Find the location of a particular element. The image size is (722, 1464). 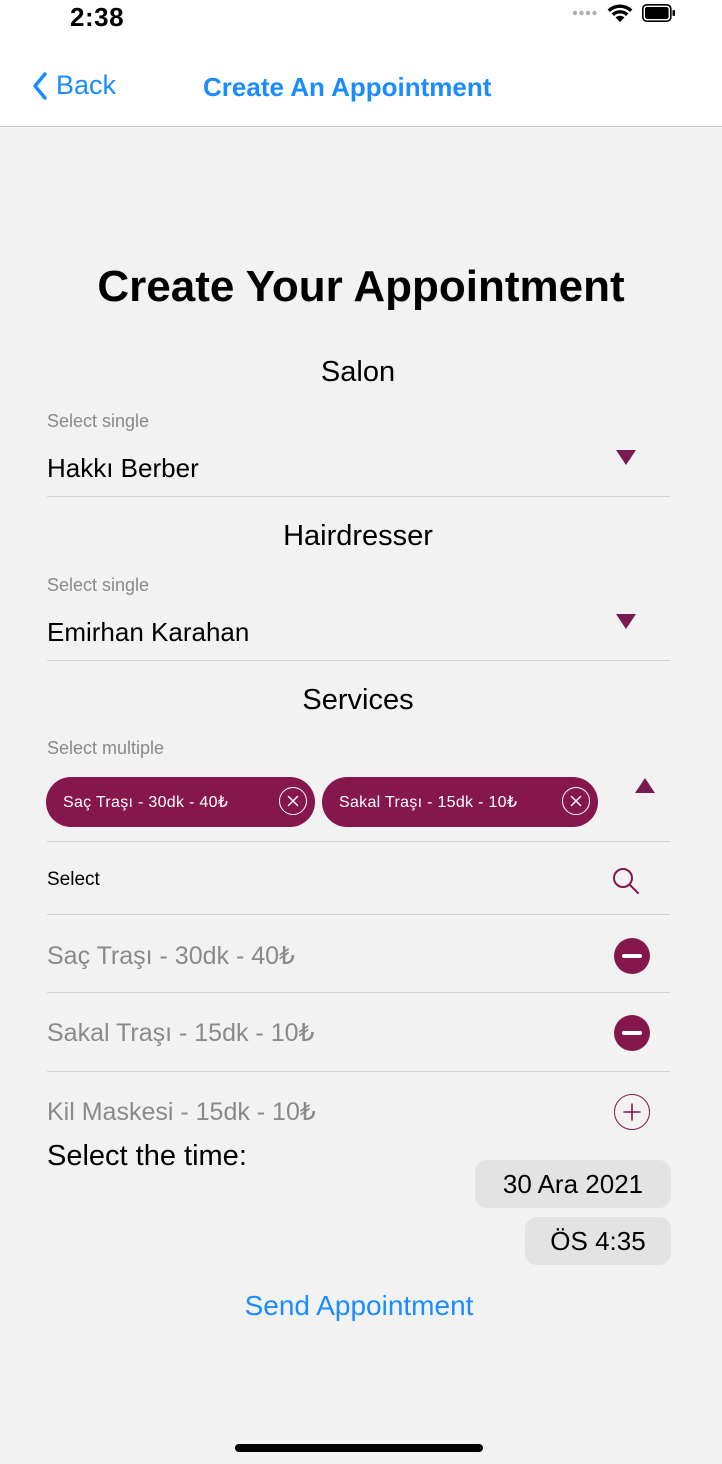

back-label: Back is located at coordinates (86, 85).